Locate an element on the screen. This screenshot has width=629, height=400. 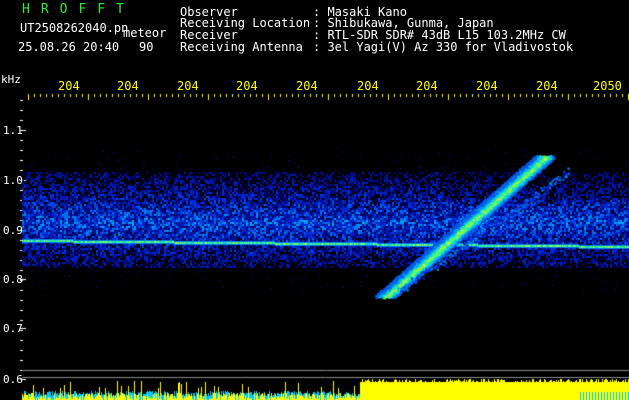
freq-tick: 0.8 is located at coordinates (13, 279).